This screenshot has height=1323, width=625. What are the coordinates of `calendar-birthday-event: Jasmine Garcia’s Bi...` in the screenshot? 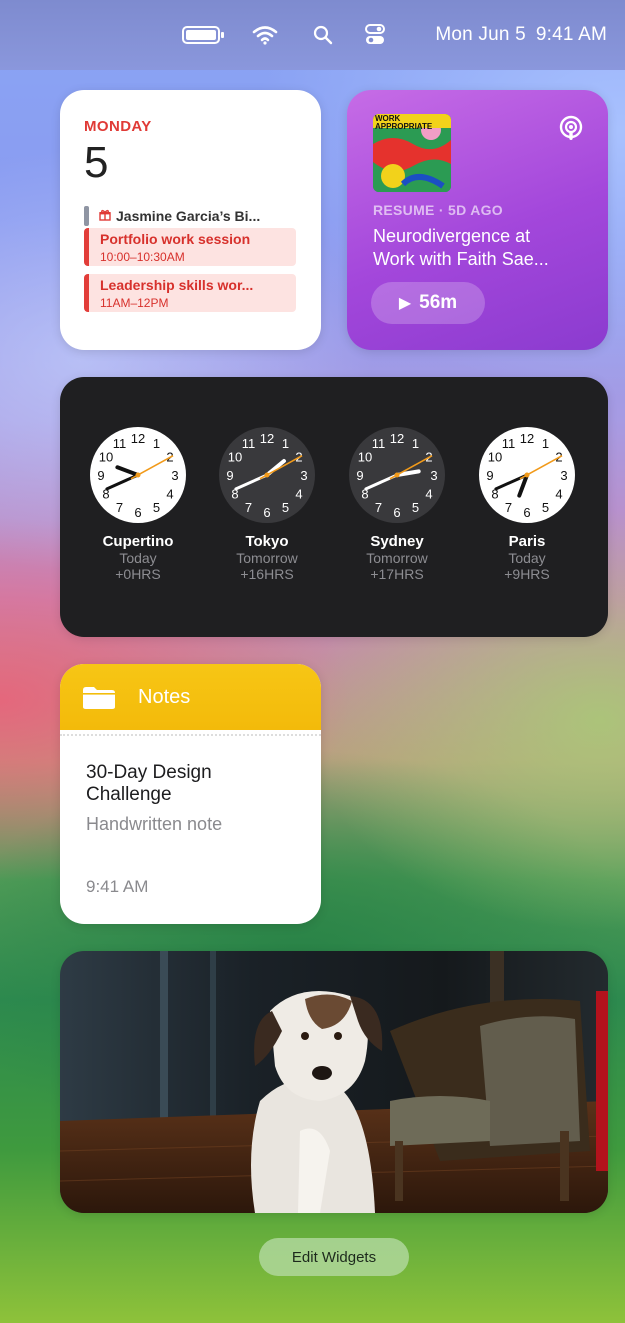 It's located at (193, 216).